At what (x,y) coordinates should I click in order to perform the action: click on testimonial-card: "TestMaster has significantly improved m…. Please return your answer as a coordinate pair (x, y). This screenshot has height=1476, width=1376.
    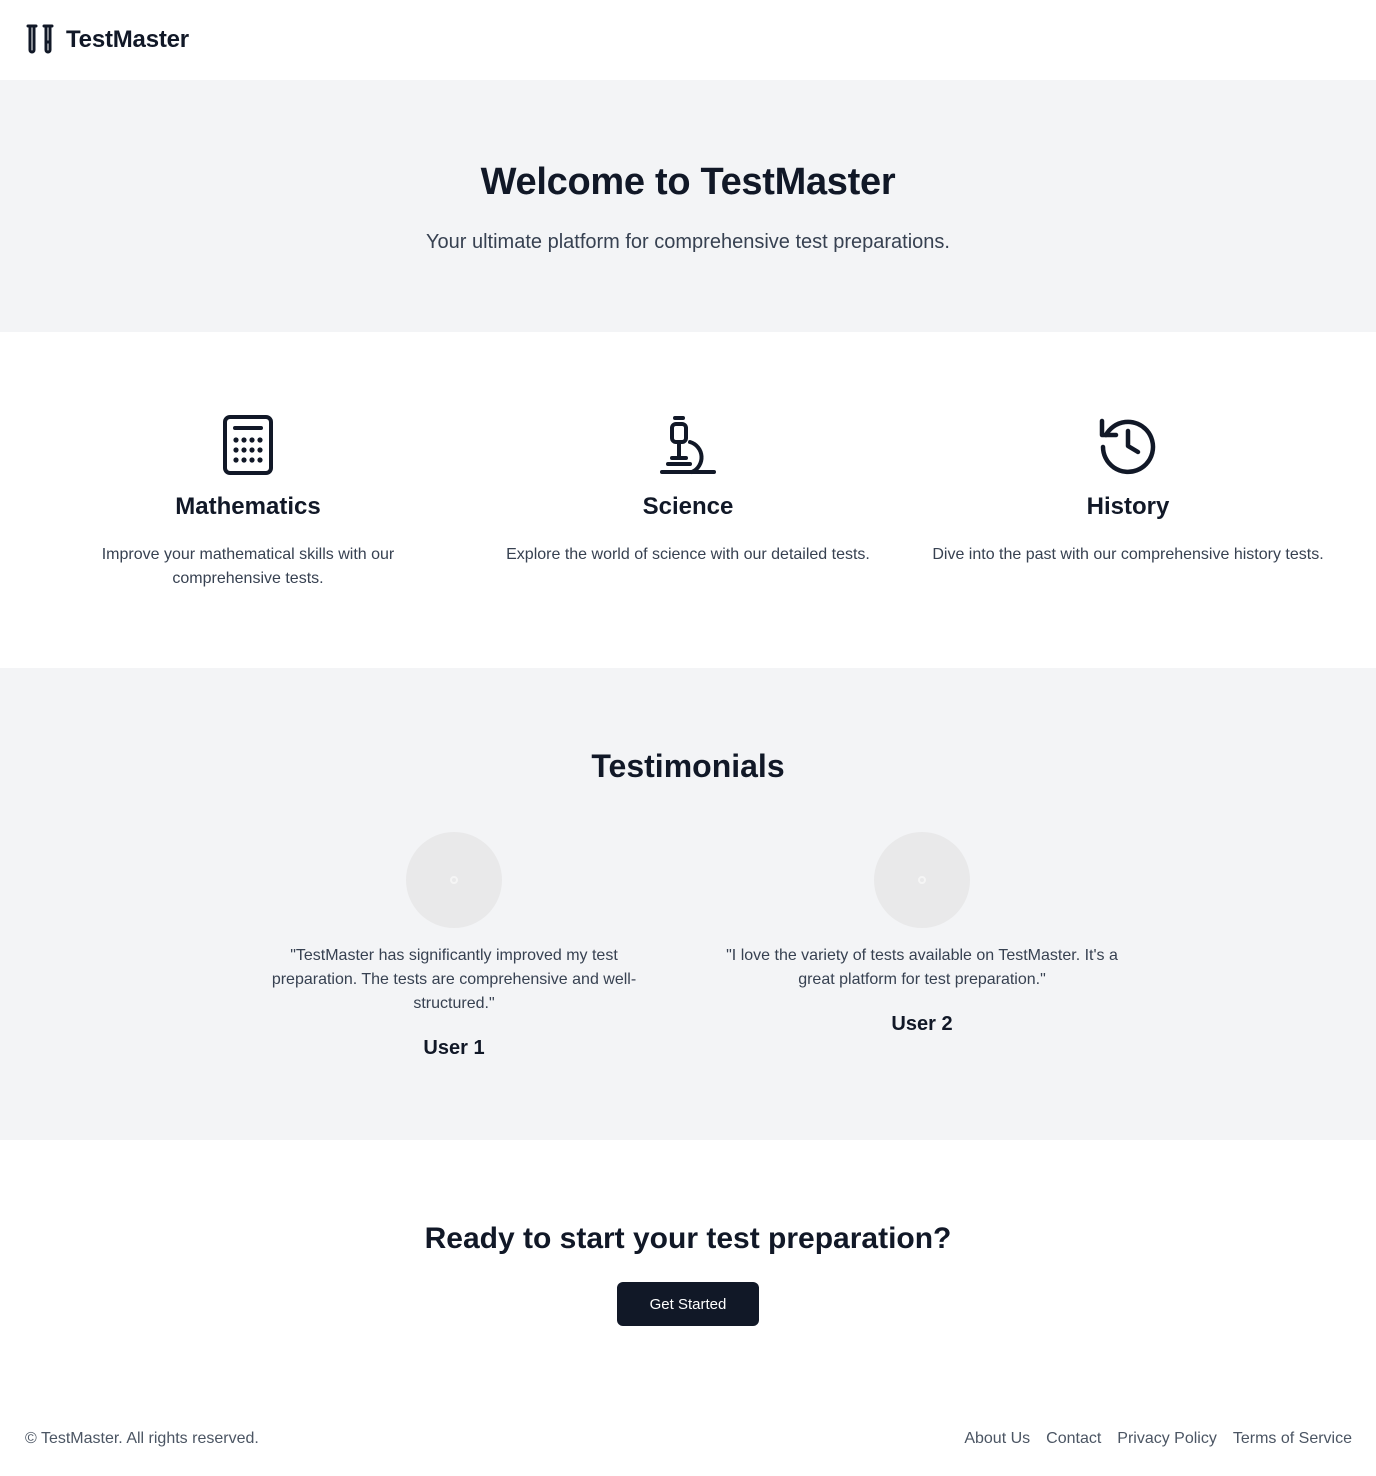
    Looking at the image, I should click on (454, 947).